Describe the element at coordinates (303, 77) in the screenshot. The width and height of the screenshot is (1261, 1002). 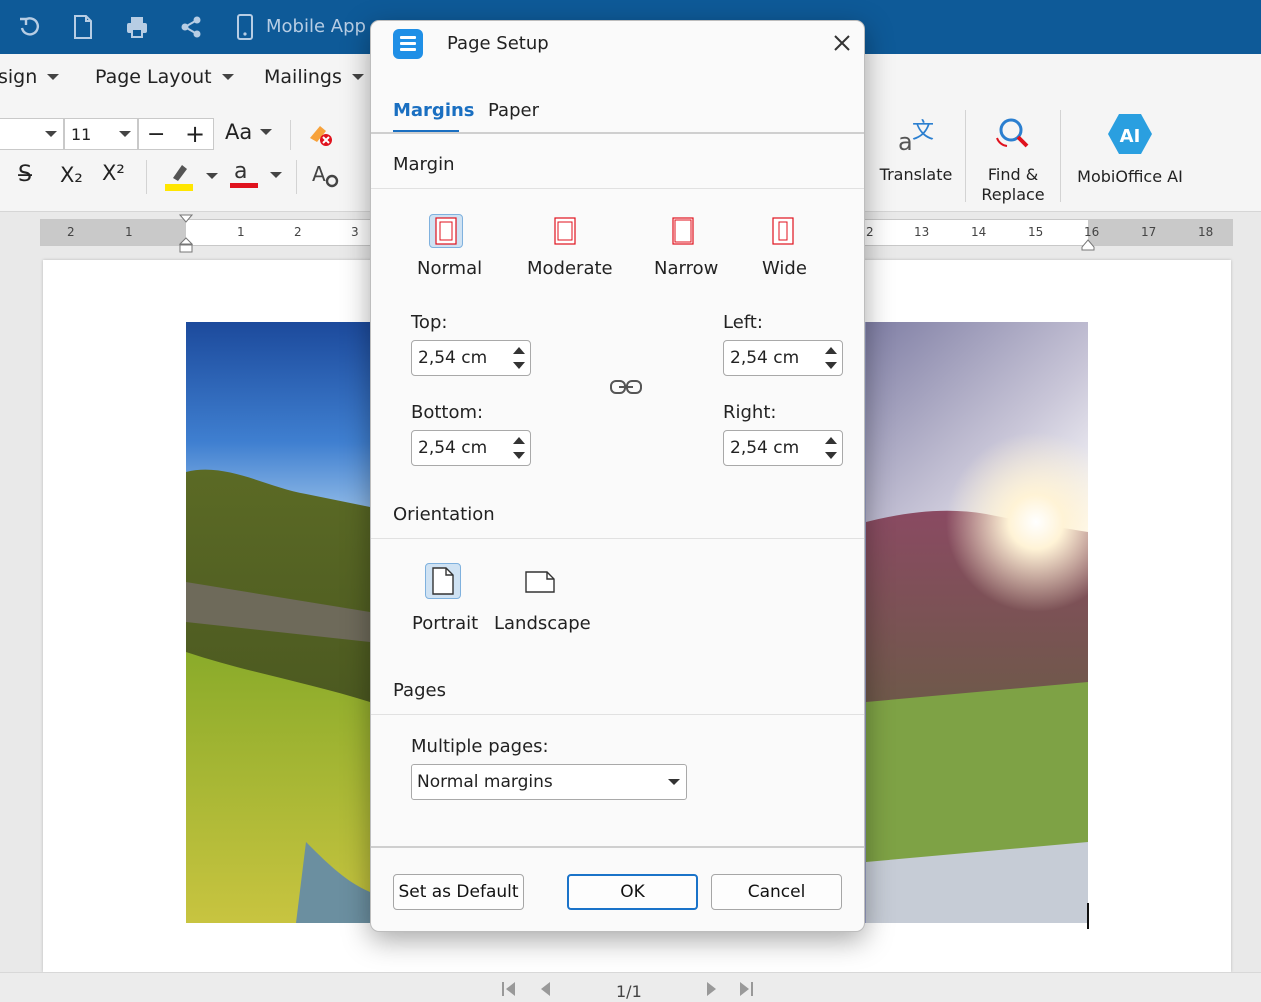
I see `tab-mailings-label: Mailings` at that location.